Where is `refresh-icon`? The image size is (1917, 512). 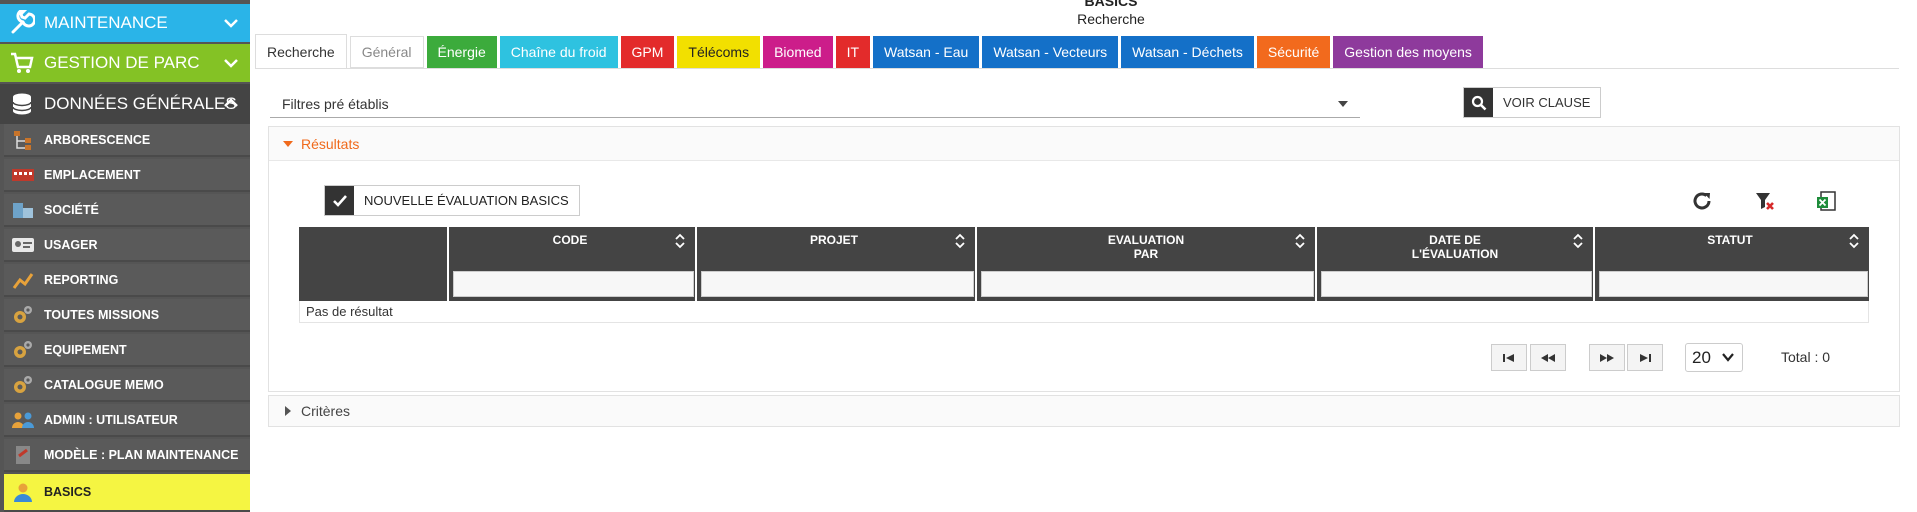 refresh-icon is located at coordinates (1702, 201).